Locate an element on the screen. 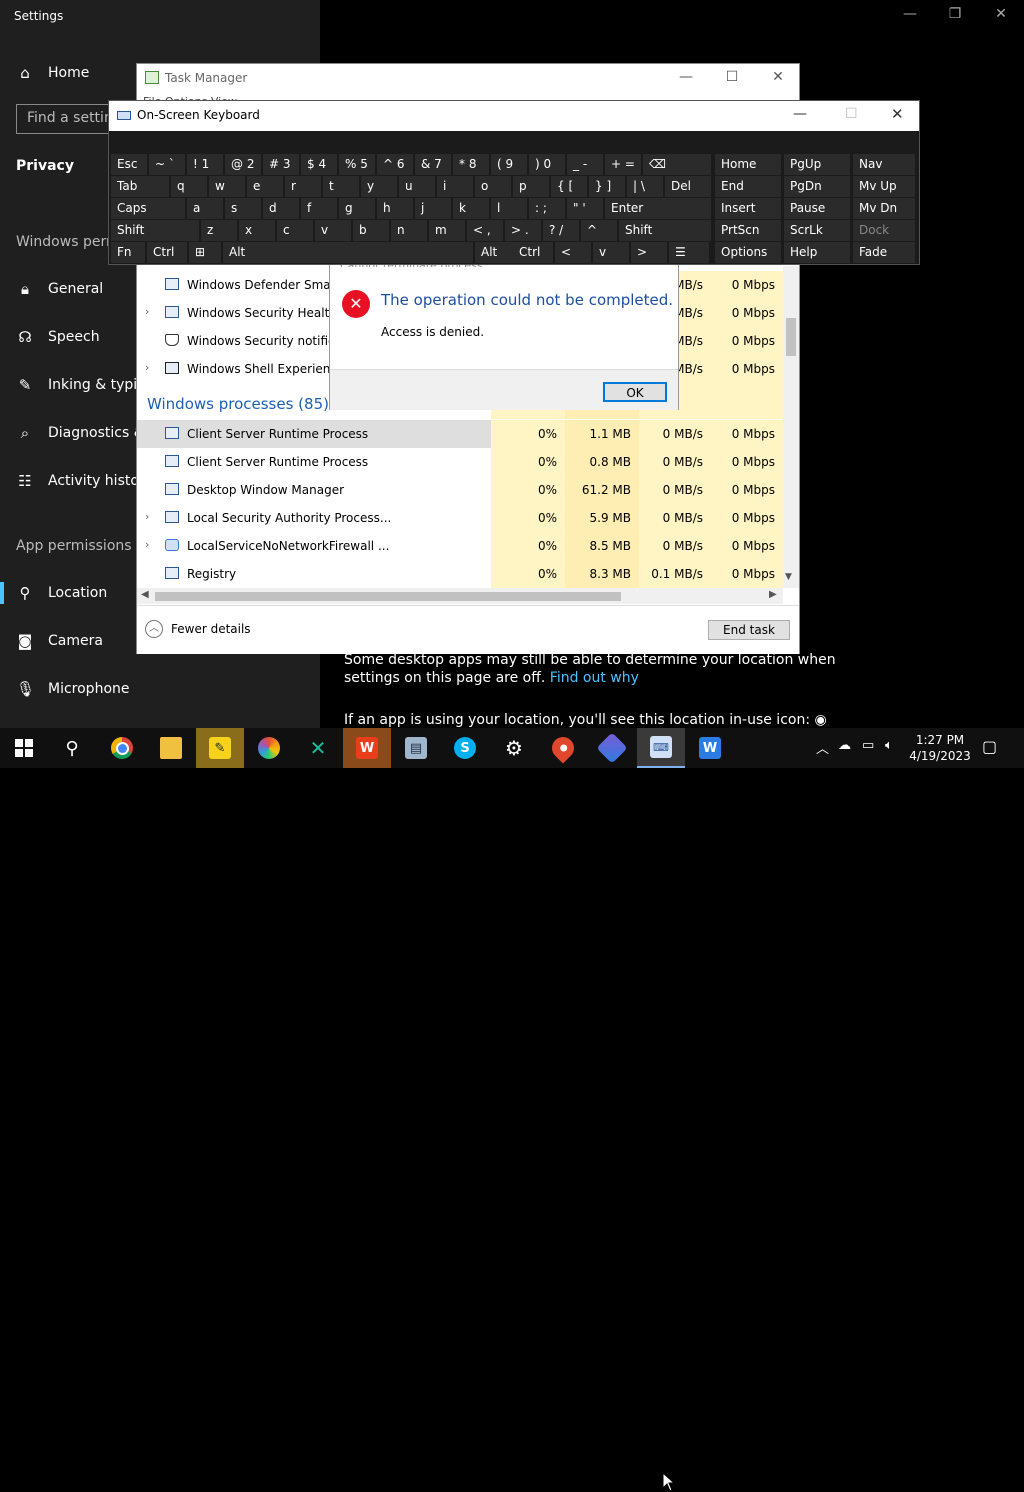 This screenshot has width=1024, height=1492. key-pgup: PgUp is located at coordinates (817, 164).